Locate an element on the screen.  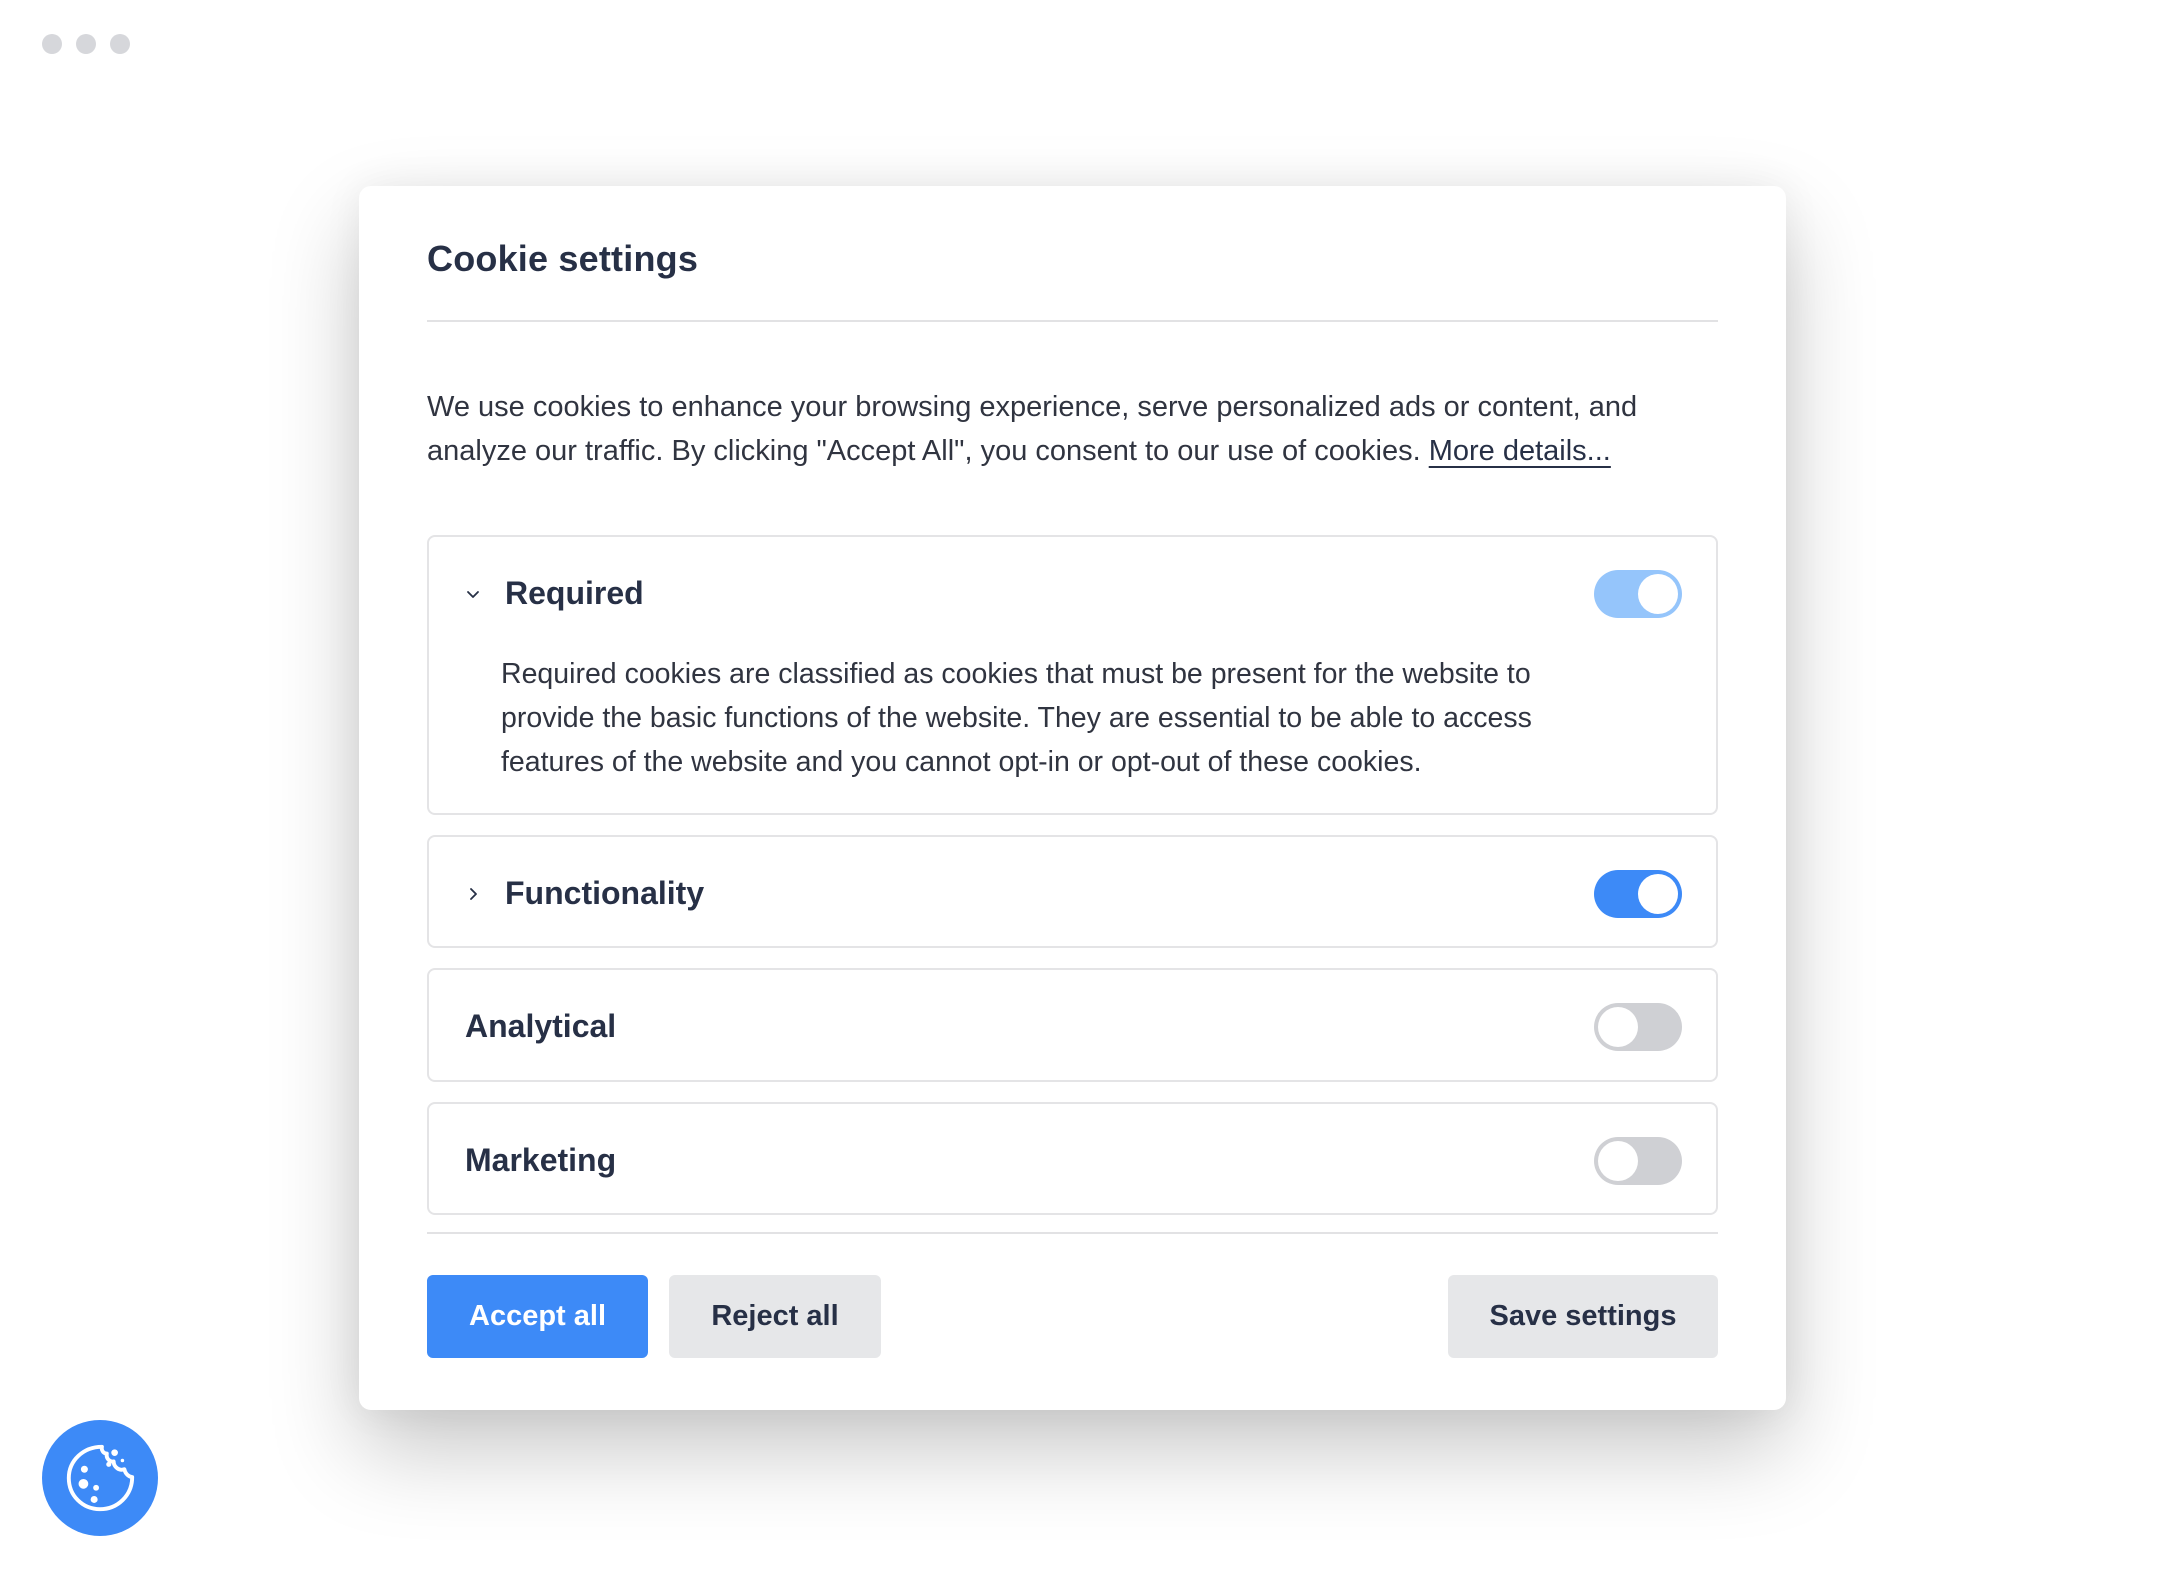
category-header-analytical: Analytical is located at coordinates (1072, 1026).